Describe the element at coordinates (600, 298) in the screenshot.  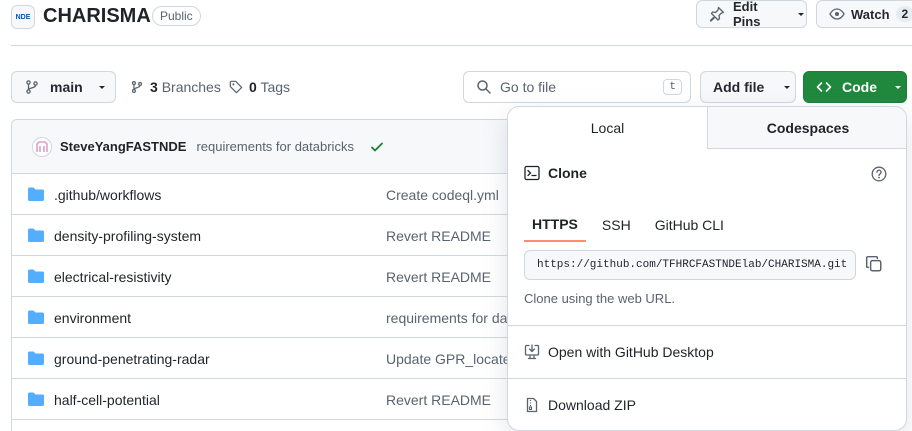
I see `clone-hint: Clone using the web URL.` at that location.